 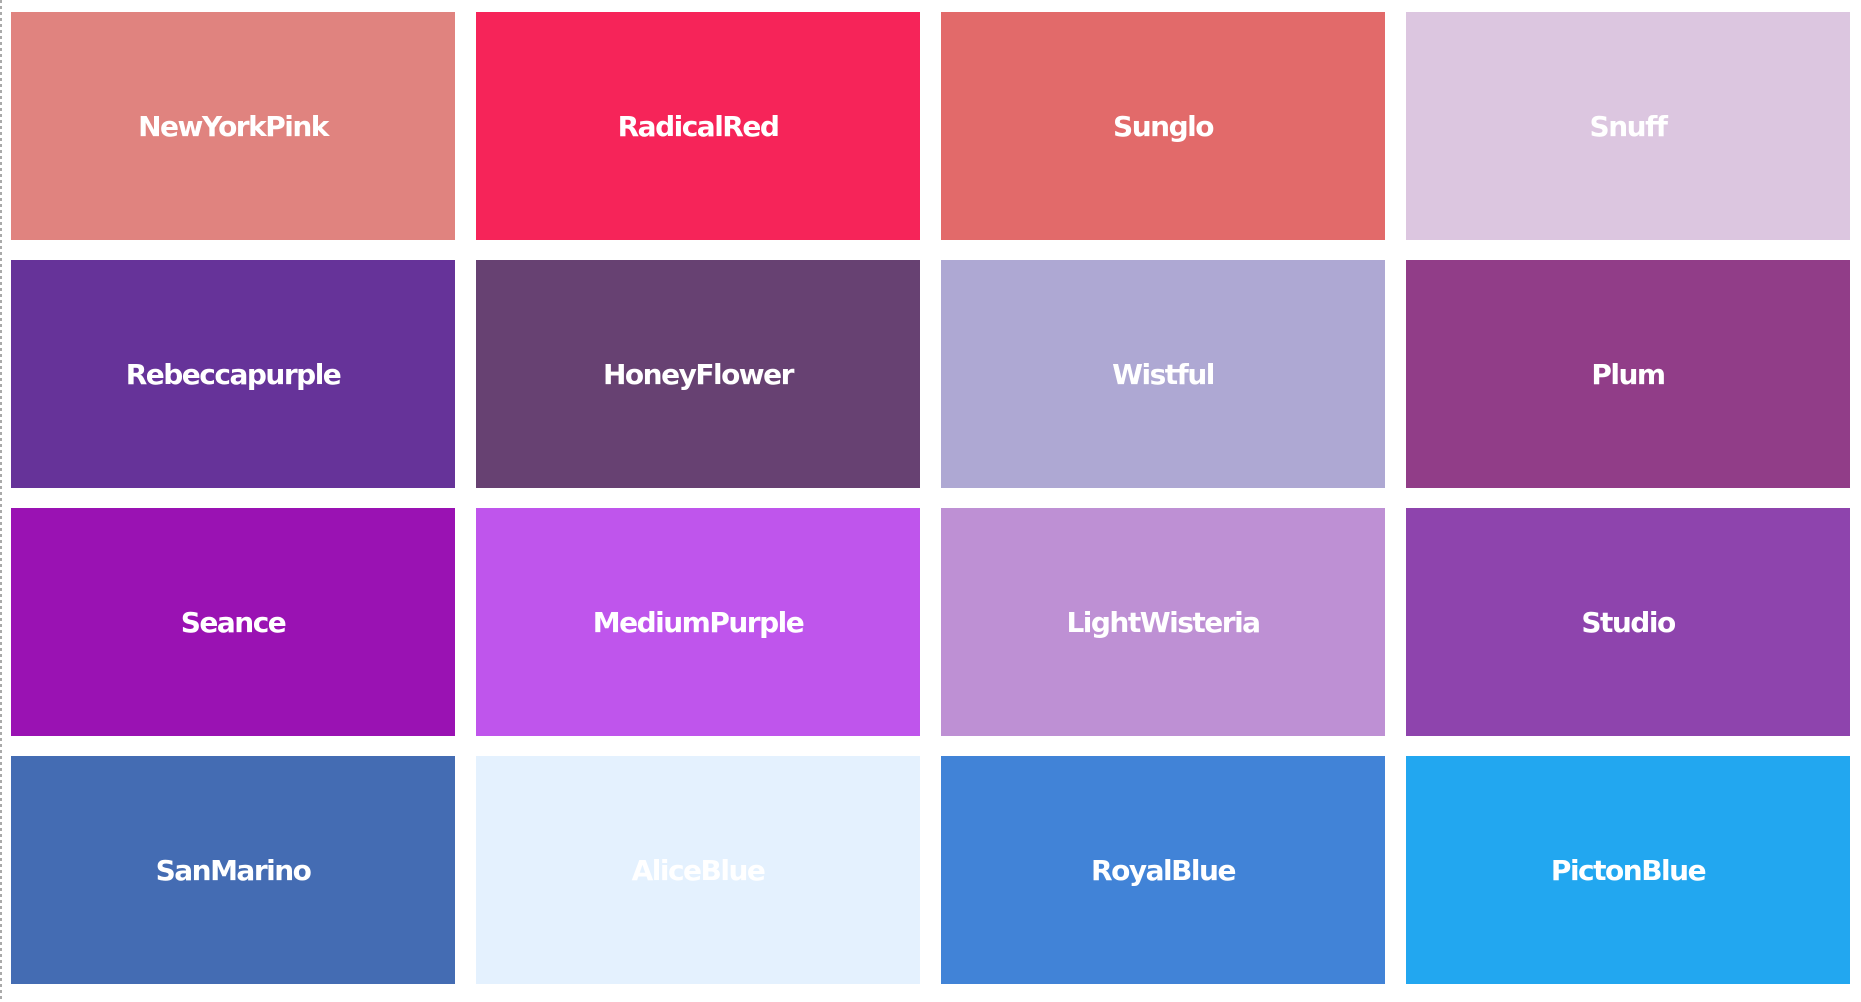 I want to click on swatch-mediumpurple: MediumPurple, so click(x=698, y=622).